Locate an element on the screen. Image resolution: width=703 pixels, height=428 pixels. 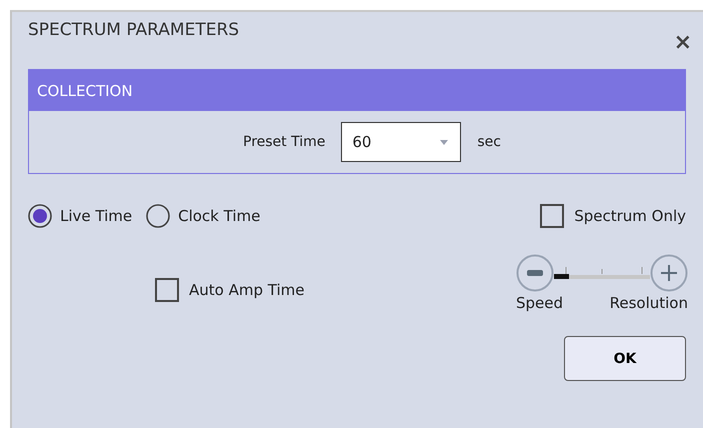
window-title: SPECTRUM PARAMETERS is located at coordinates (134, 30).